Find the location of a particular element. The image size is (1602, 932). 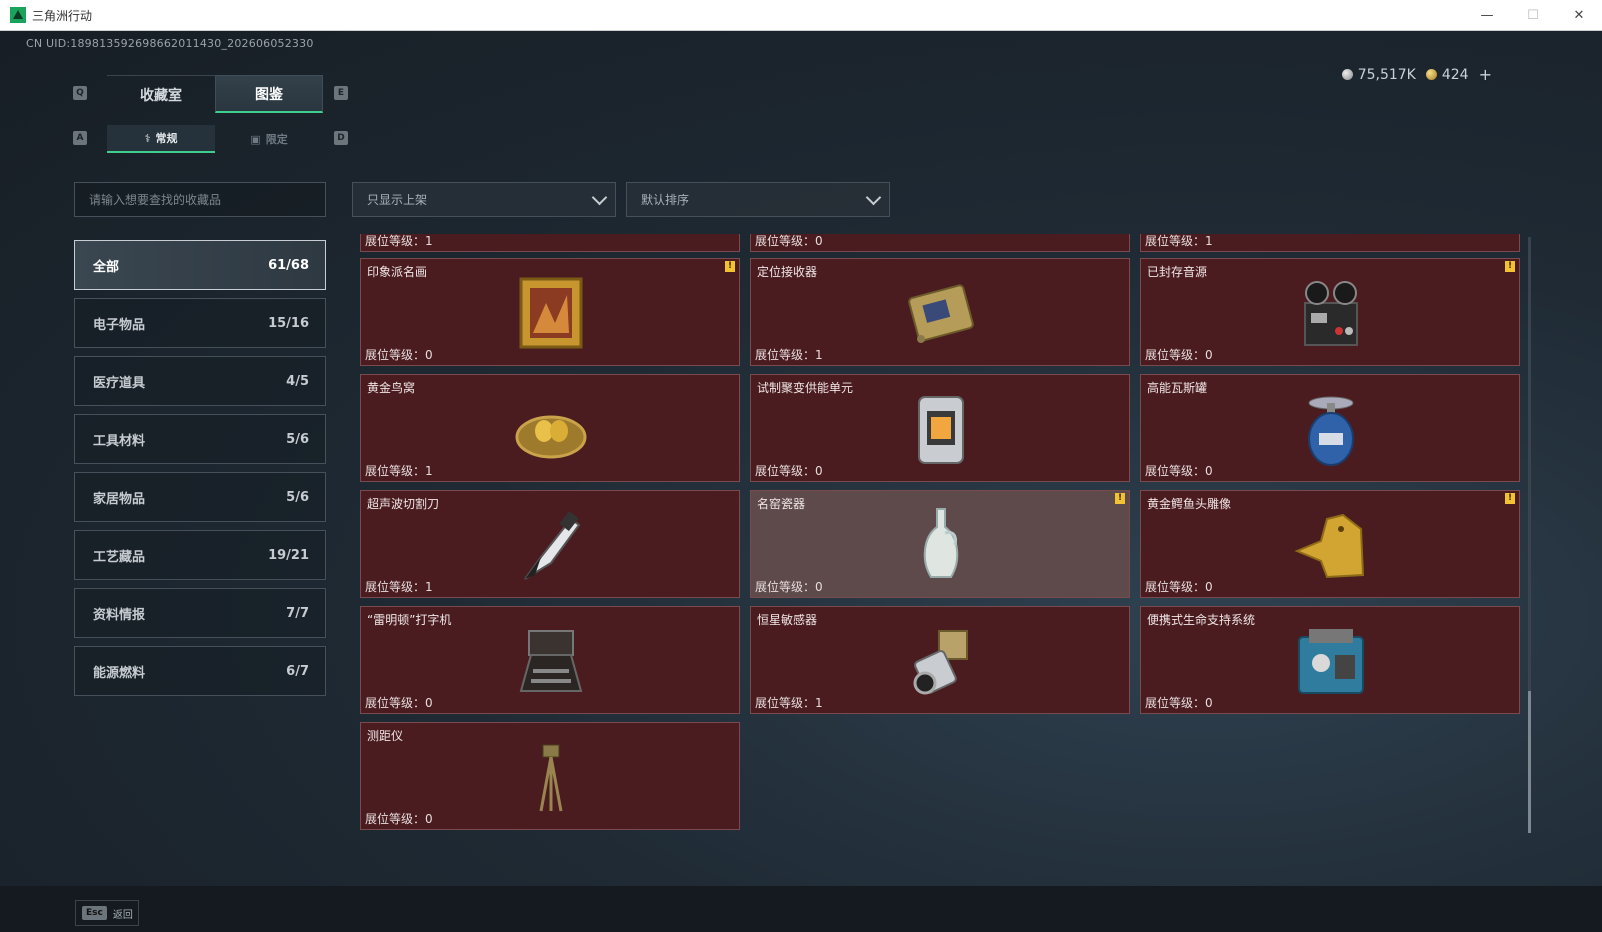

collection-card: 黄金鸟窝 展位等级：1 is located at coordinates (550, 428).